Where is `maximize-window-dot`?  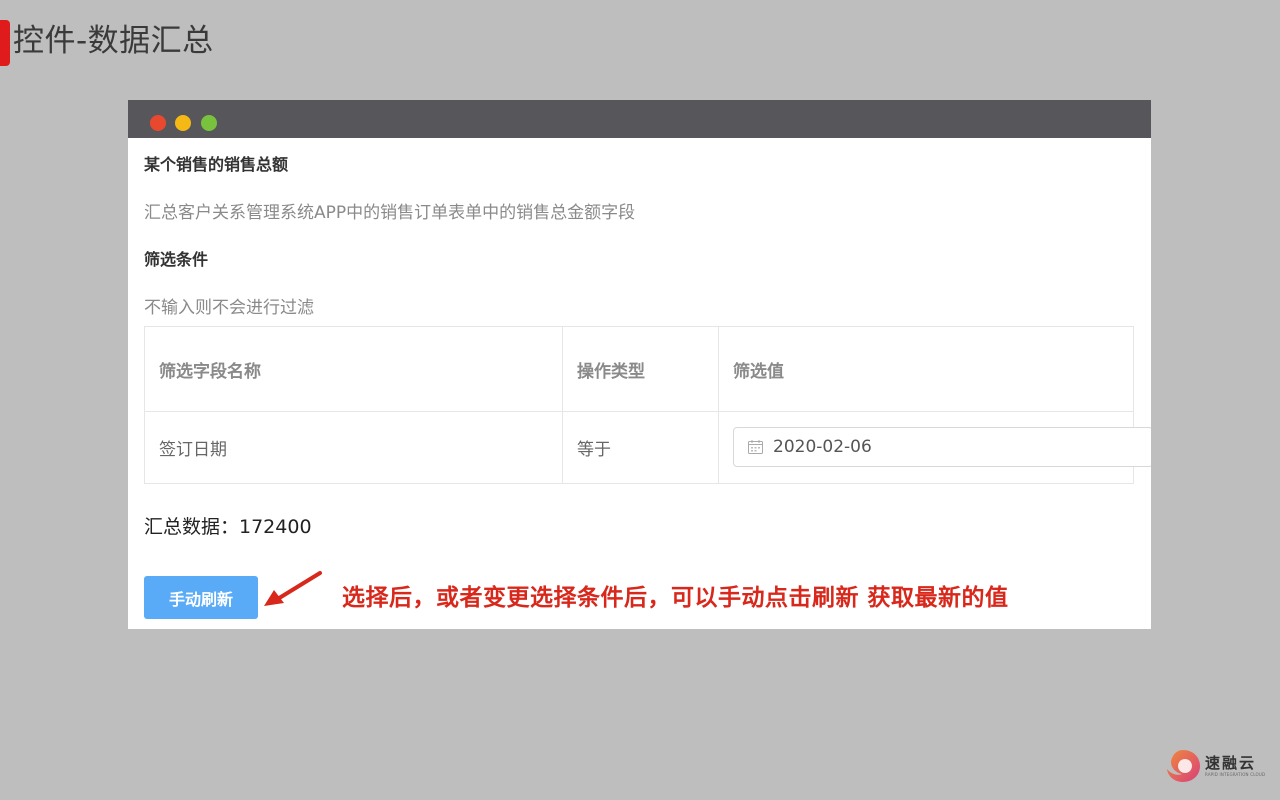 maximize-window-dot is located at coordinates (209, 123).